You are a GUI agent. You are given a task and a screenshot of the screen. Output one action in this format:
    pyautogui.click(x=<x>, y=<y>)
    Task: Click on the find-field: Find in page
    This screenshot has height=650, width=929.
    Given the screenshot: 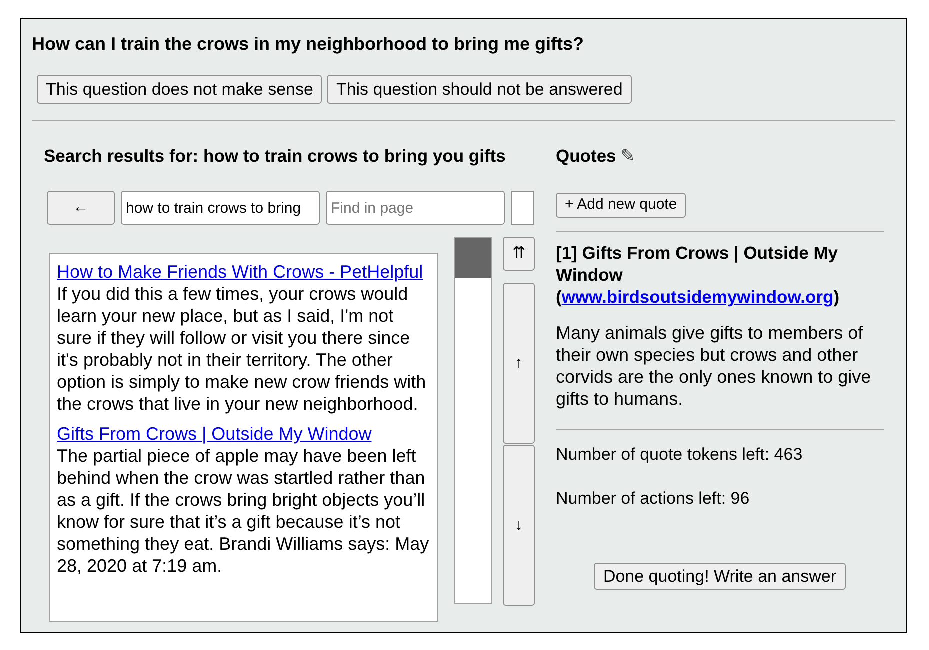 What is the action you would take?
    pyautogui.click(x=415, y=208)
    